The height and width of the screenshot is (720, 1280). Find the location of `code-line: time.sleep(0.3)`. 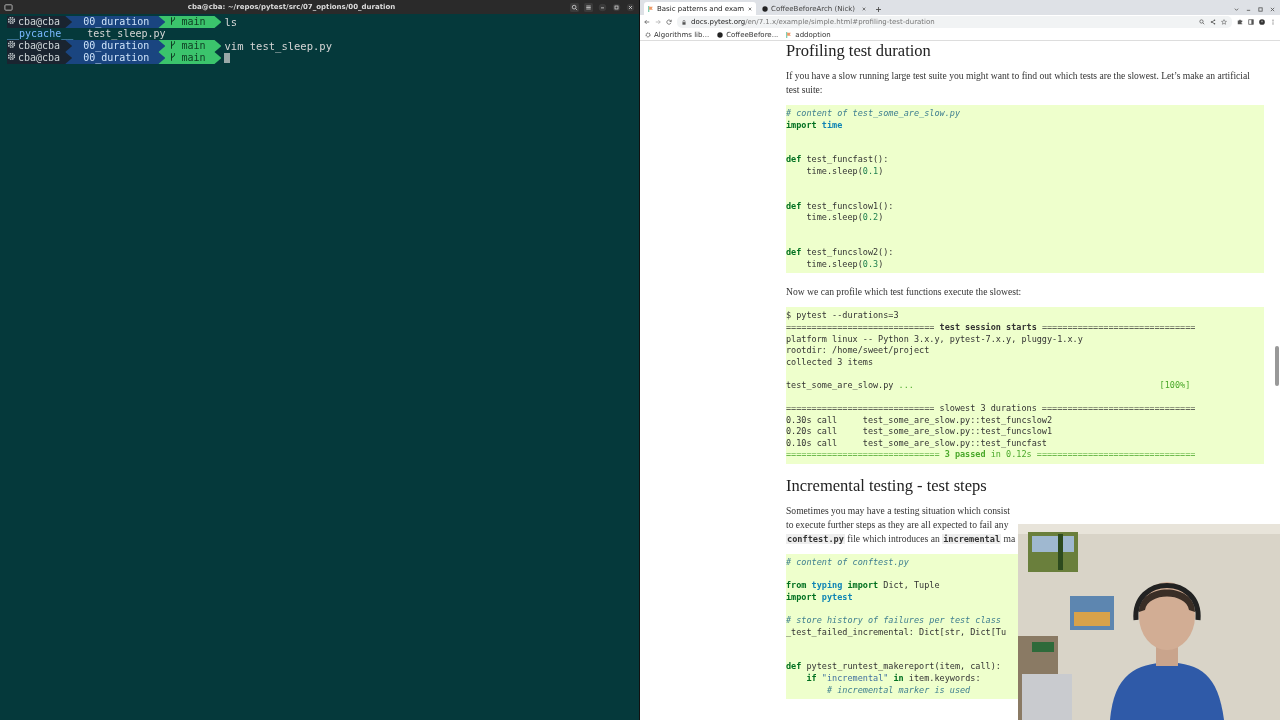

code-line: time.sleep(0.3) is located at coordinates (845, 264).